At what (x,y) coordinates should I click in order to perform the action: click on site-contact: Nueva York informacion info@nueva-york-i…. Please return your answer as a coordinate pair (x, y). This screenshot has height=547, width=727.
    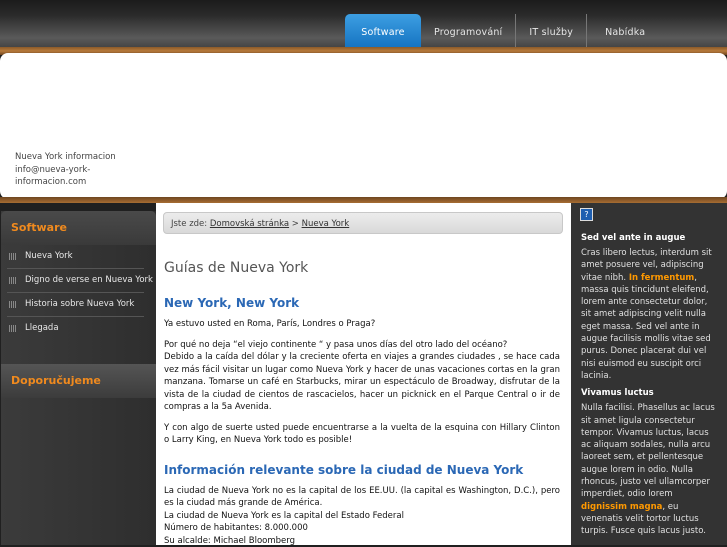
    Looking at the image, I should click on (70, 170).